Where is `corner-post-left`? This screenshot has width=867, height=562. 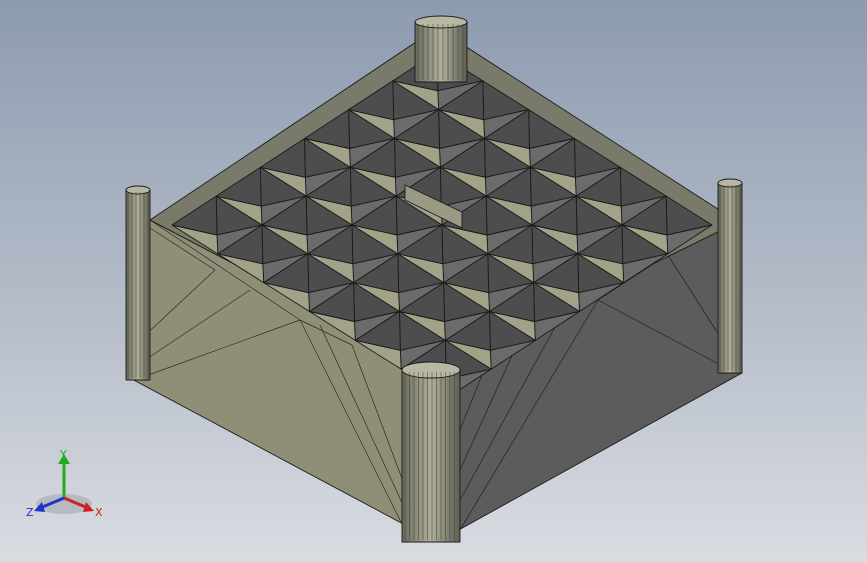 corner-post-left is located at coordinates (138, 283).